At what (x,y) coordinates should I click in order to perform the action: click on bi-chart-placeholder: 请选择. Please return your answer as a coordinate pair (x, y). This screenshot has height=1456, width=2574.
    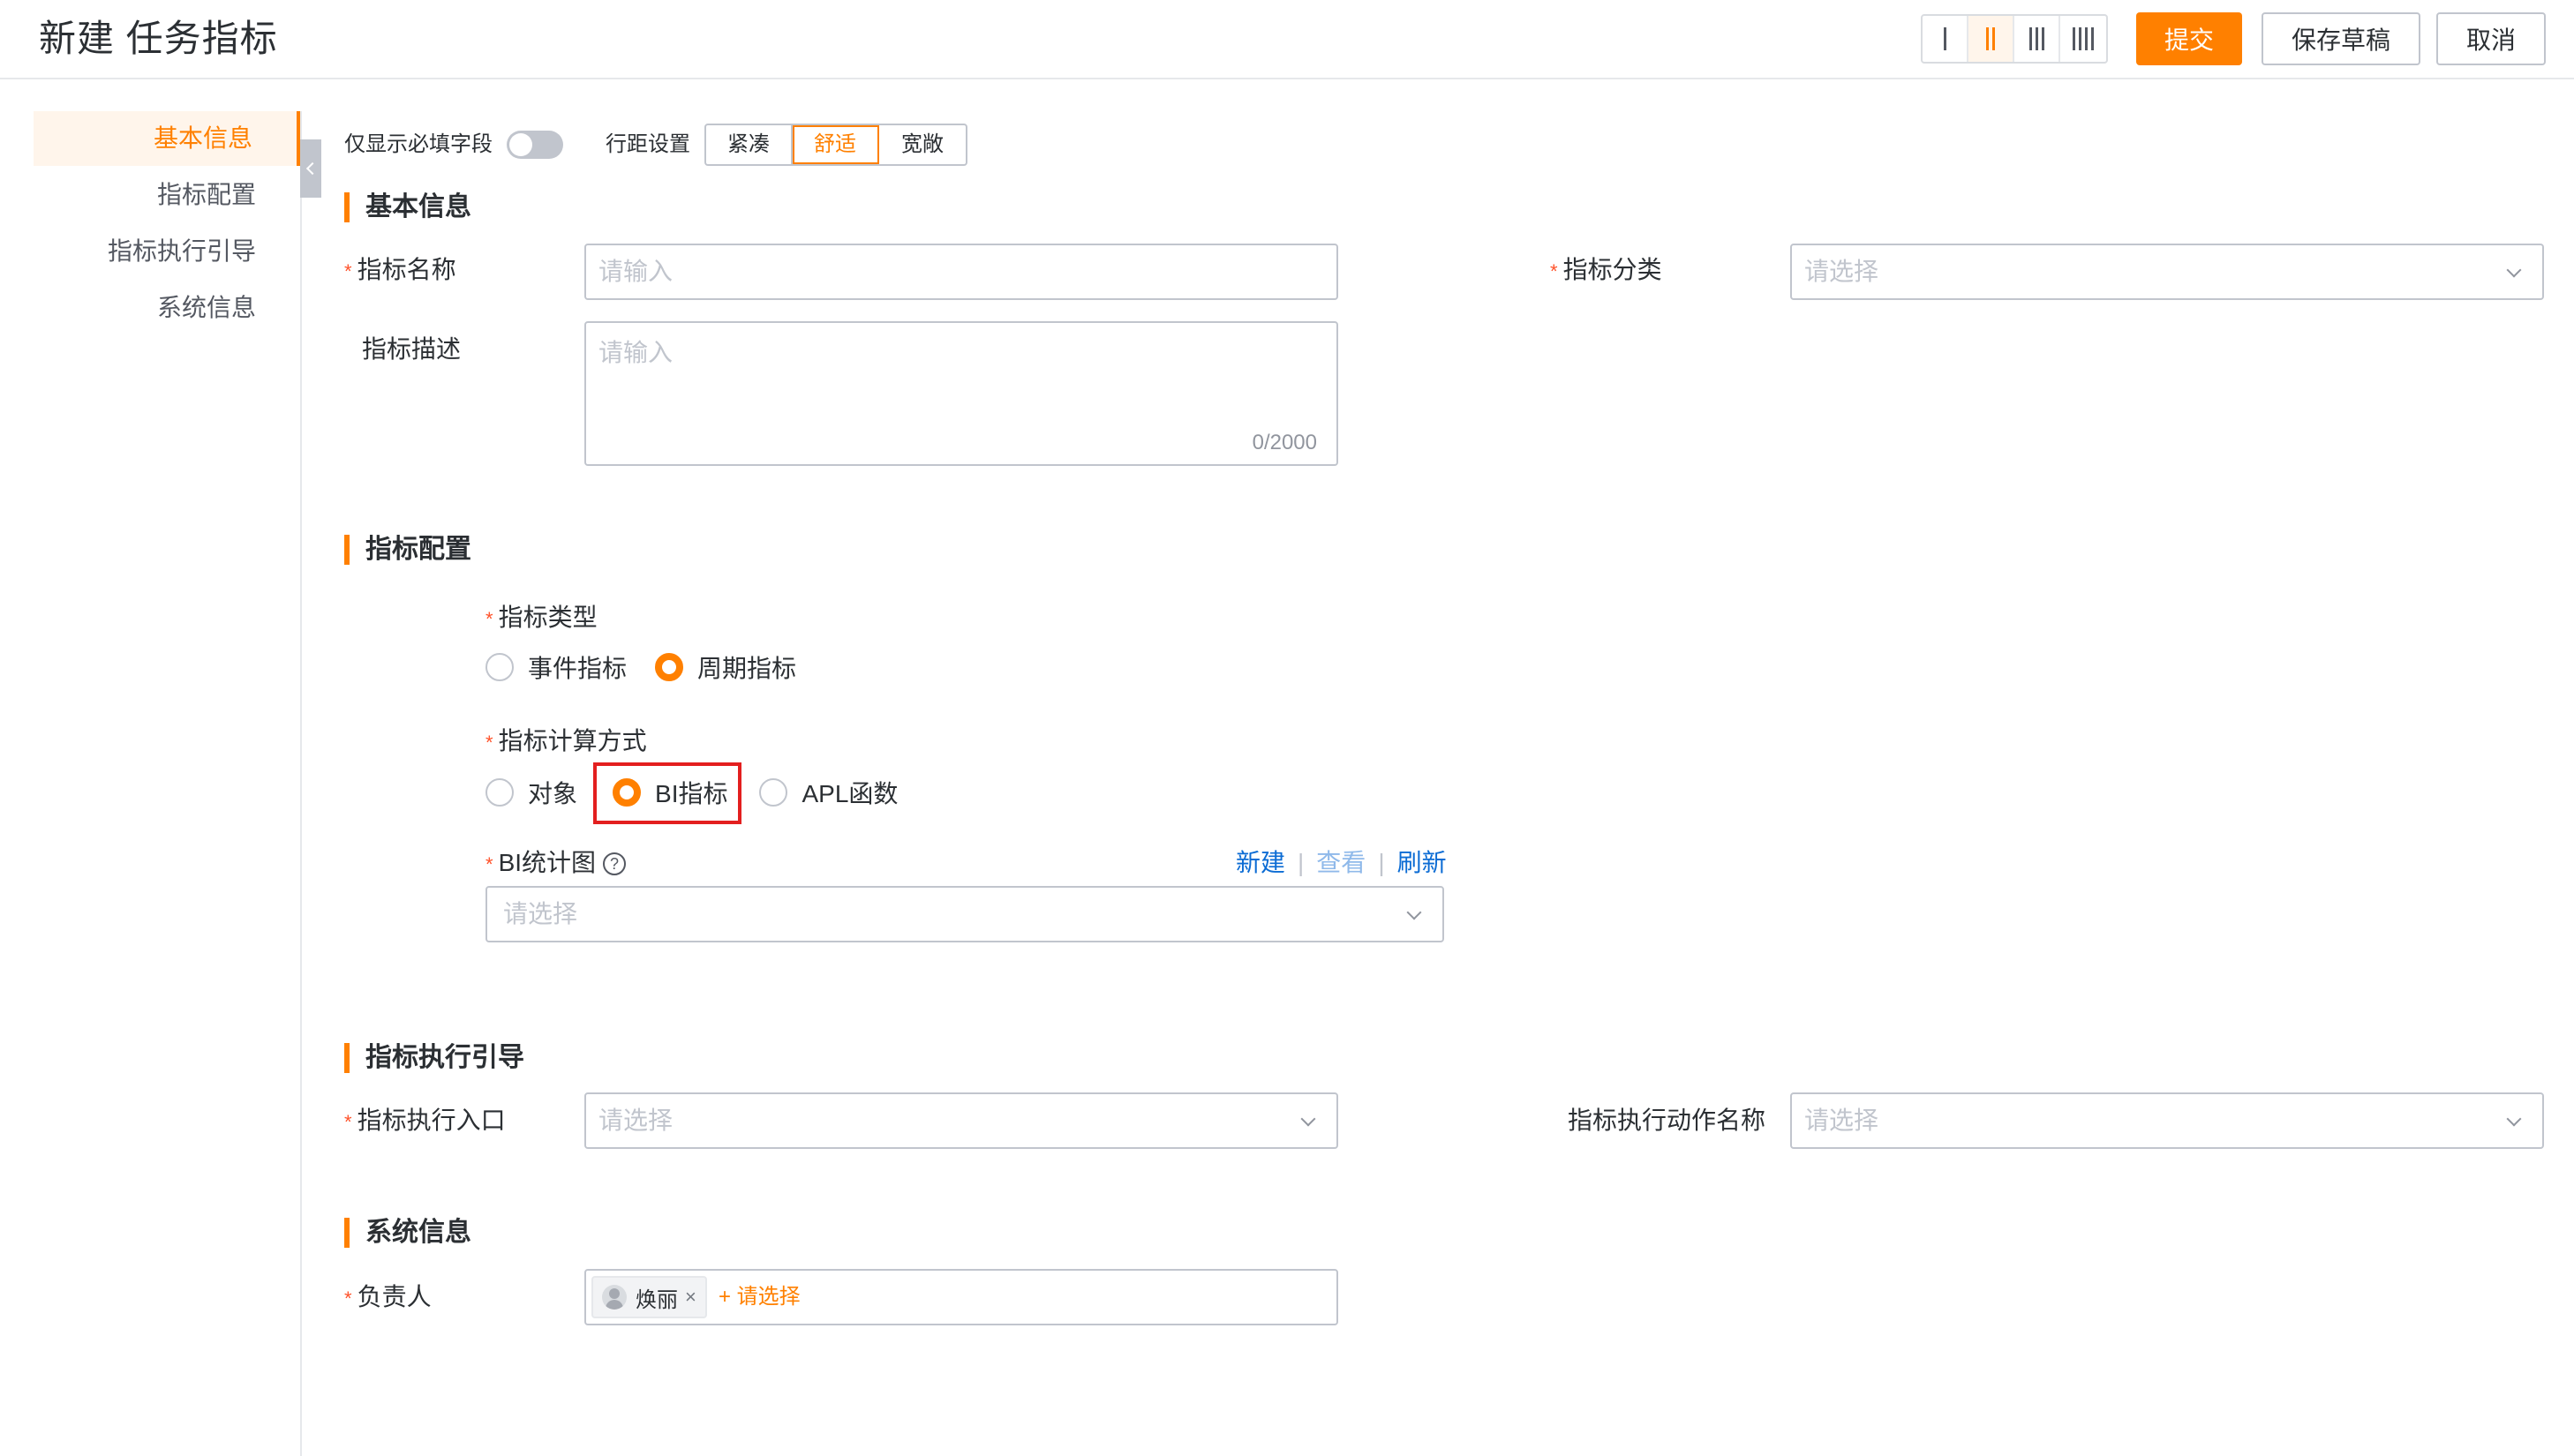
    Looking at the image, I should click on (540, 913).